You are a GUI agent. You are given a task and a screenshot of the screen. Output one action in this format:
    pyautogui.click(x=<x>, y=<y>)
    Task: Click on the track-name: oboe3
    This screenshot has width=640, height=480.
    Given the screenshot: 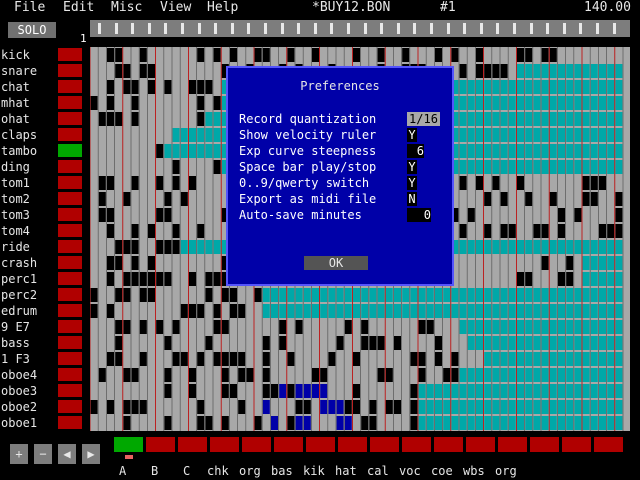 What is the action you would take?
    pyautogui.click(x=29, y=391)
    